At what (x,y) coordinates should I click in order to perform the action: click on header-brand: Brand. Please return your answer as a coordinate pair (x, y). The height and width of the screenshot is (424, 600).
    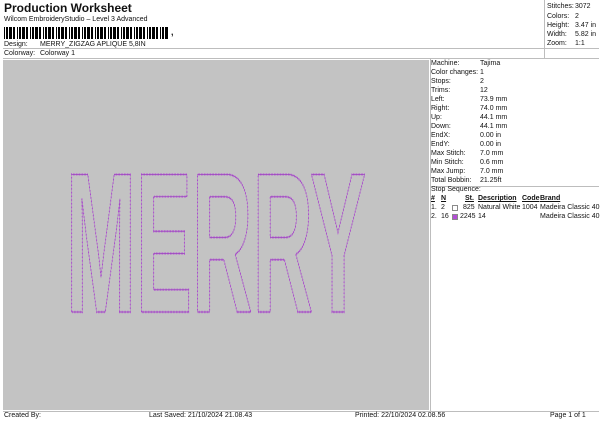
    Looking at the image, I should click on (550, 198).